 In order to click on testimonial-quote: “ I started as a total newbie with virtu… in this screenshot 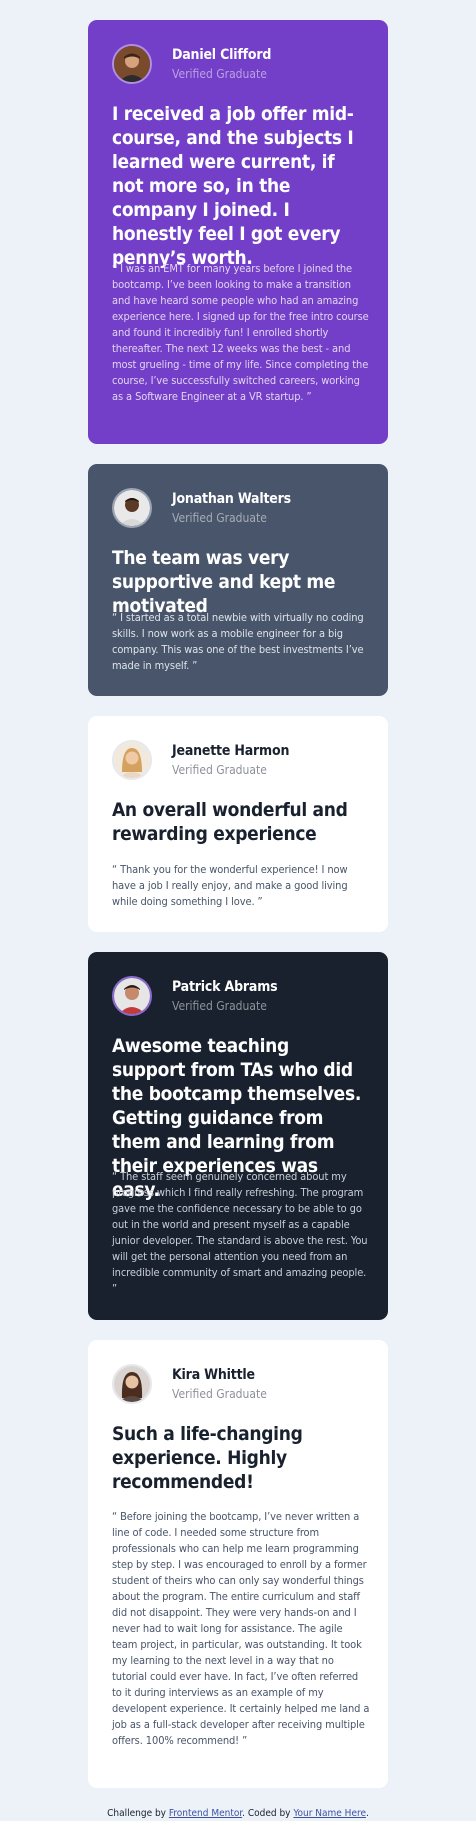, I will do `click(238, 641)`.